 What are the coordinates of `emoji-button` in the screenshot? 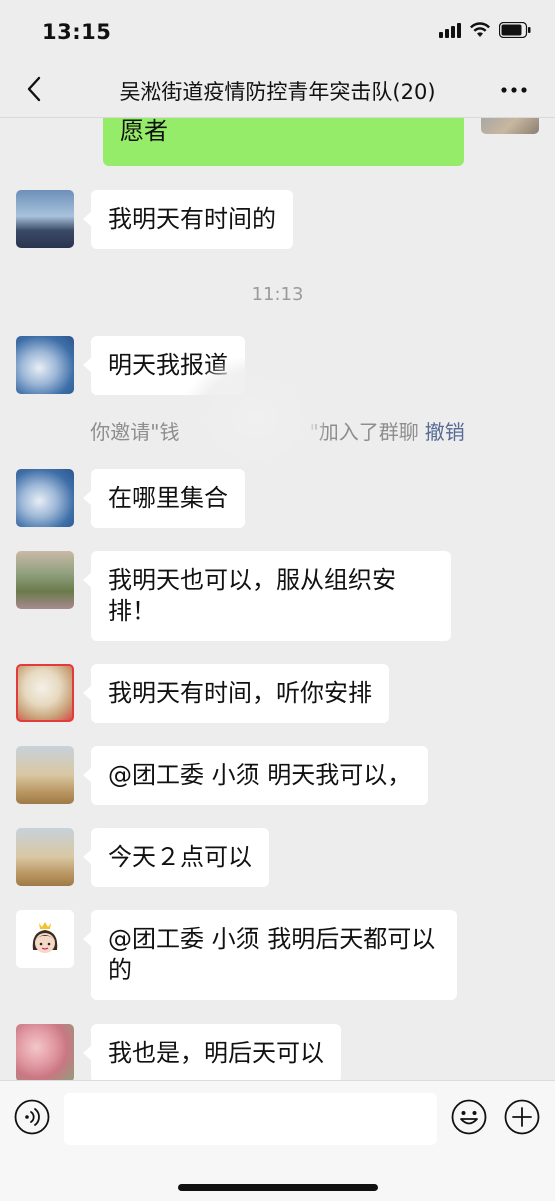 It's located at (469, 1117).